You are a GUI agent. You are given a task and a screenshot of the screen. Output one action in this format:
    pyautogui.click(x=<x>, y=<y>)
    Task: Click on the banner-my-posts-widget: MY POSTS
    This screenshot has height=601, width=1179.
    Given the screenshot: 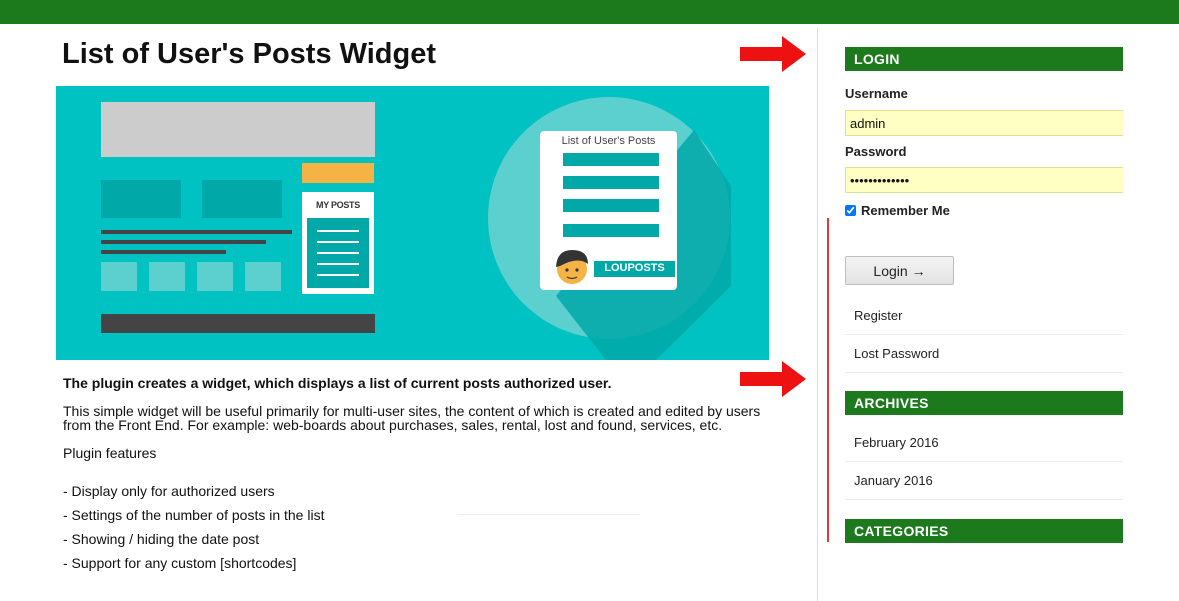 What is the action you would take?
    pyautogui.click(x=338, y=243)
    